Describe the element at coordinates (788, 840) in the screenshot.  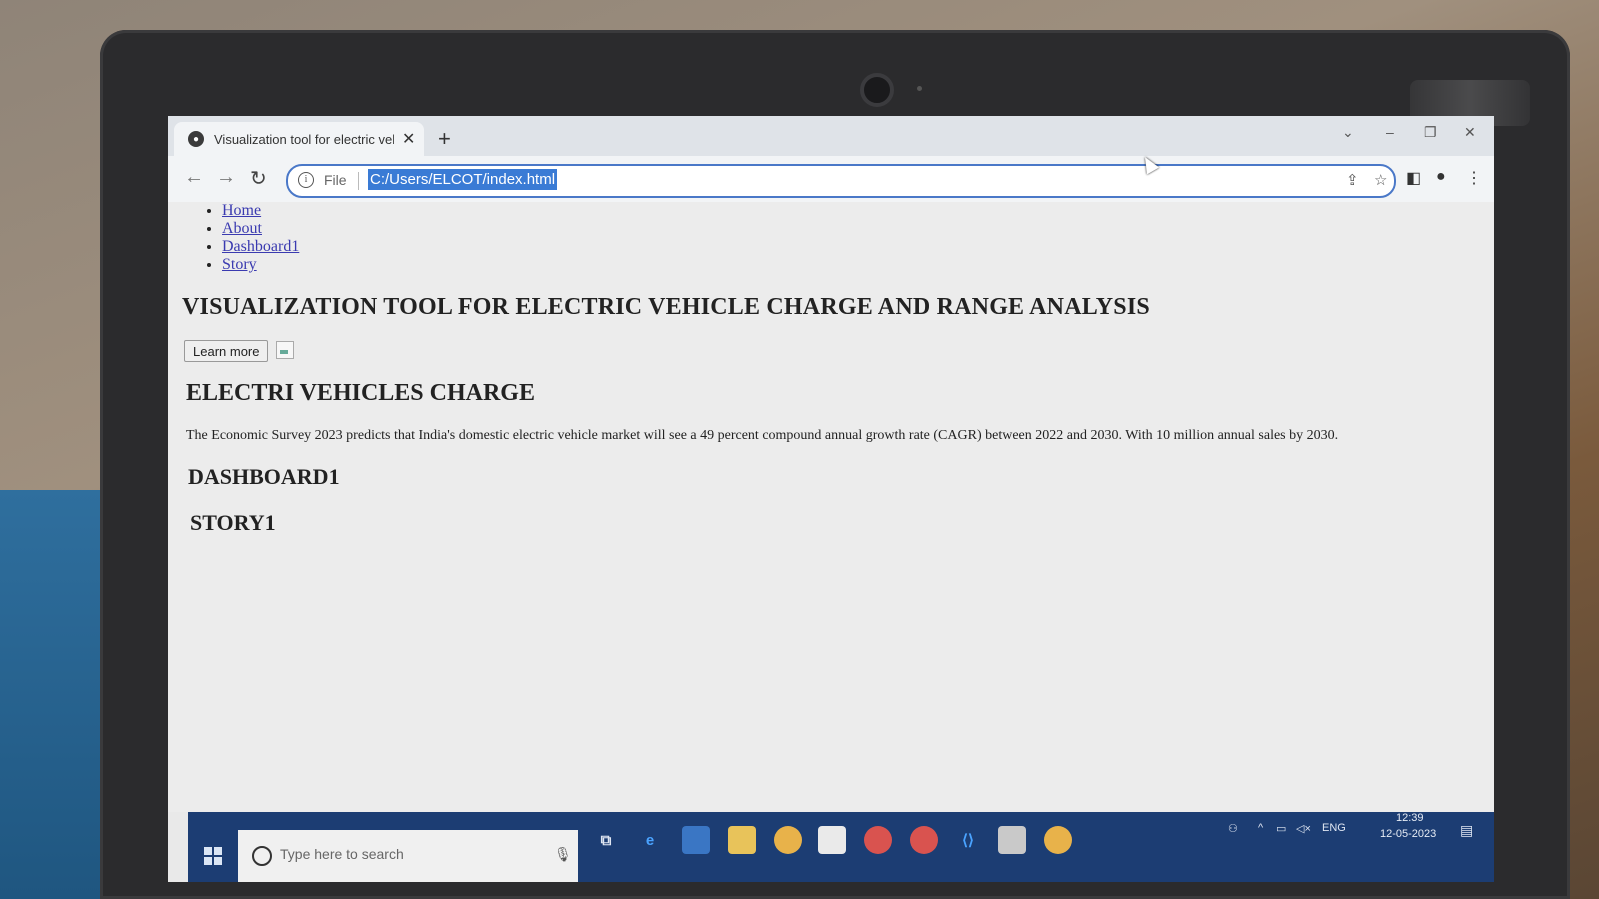
I see `chrome-icon` at that location.